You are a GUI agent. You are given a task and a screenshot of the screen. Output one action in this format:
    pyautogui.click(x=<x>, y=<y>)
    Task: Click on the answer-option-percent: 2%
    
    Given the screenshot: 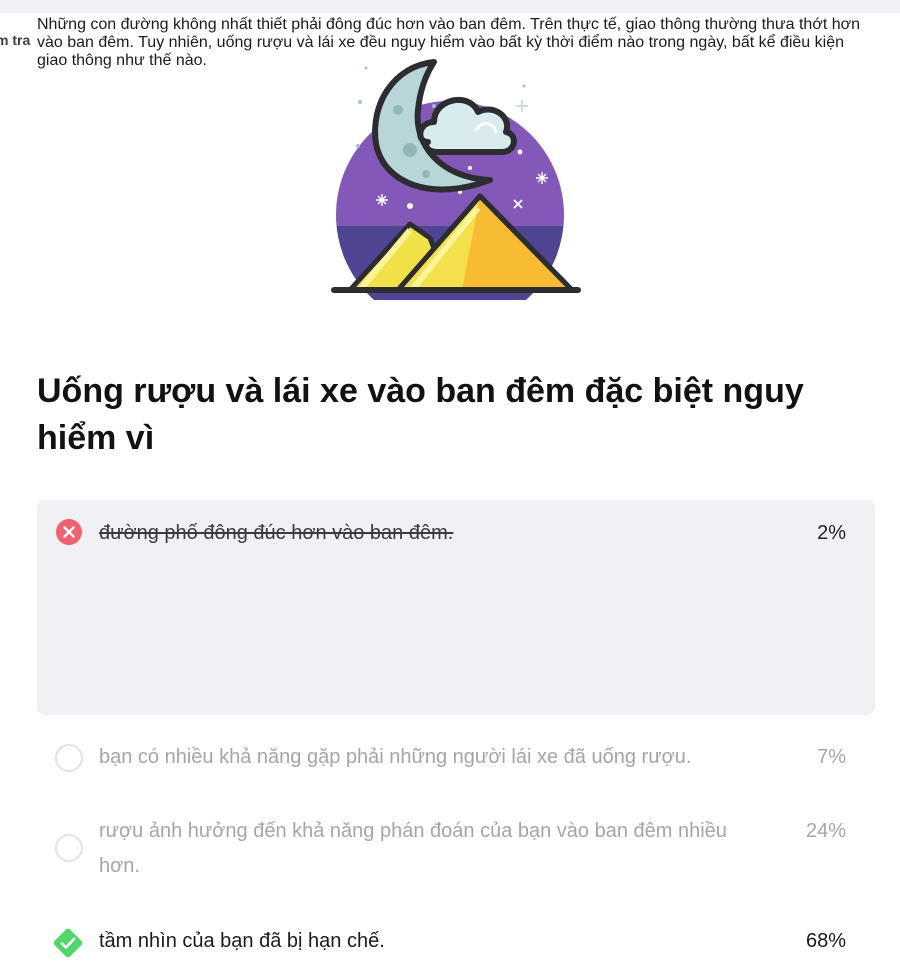 What is the action you would take?
    pyautogui.click(x=831, y=533)
    